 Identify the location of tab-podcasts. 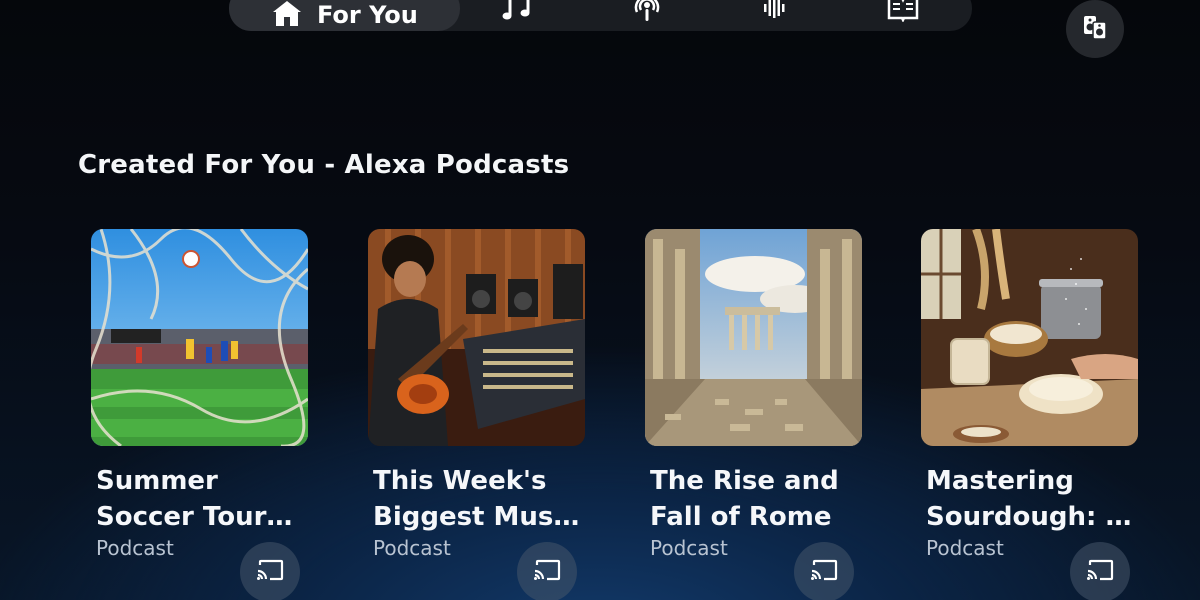
(647, 12).